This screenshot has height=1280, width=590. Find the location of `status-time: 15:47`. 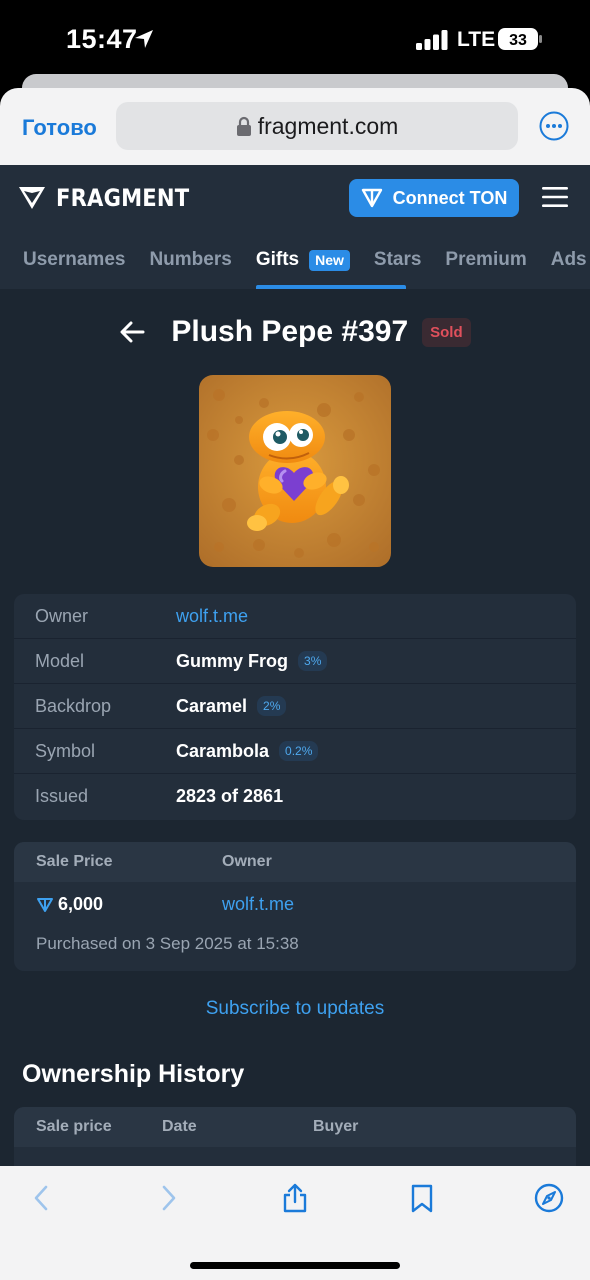

status-time: 15:47 is located at coordinates (102, 39).